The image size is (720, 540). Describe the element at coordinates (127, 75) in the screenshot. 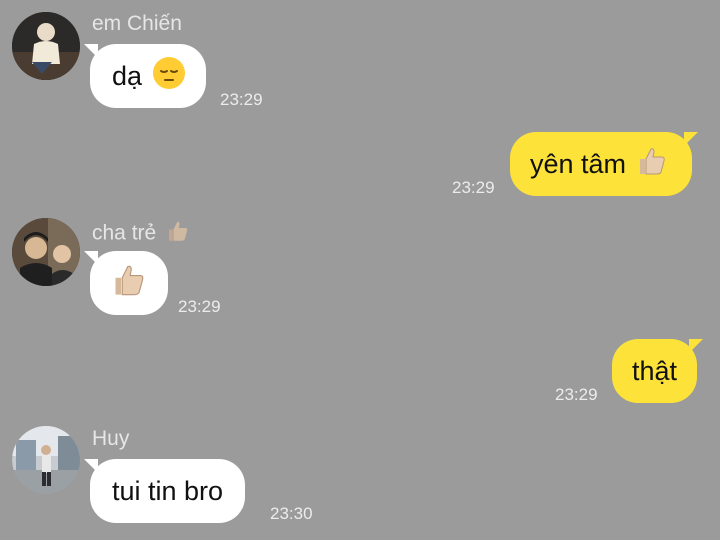

I see `message-text: dạ` at that location.